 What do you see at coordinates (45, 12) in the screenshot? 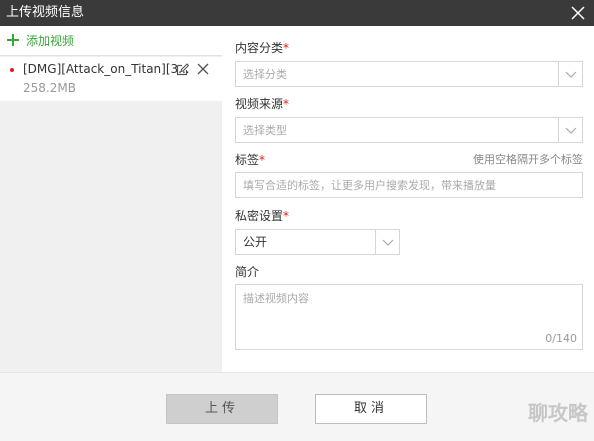
I see `window-title: 上传视频信息` at bounding box center [45, 12].